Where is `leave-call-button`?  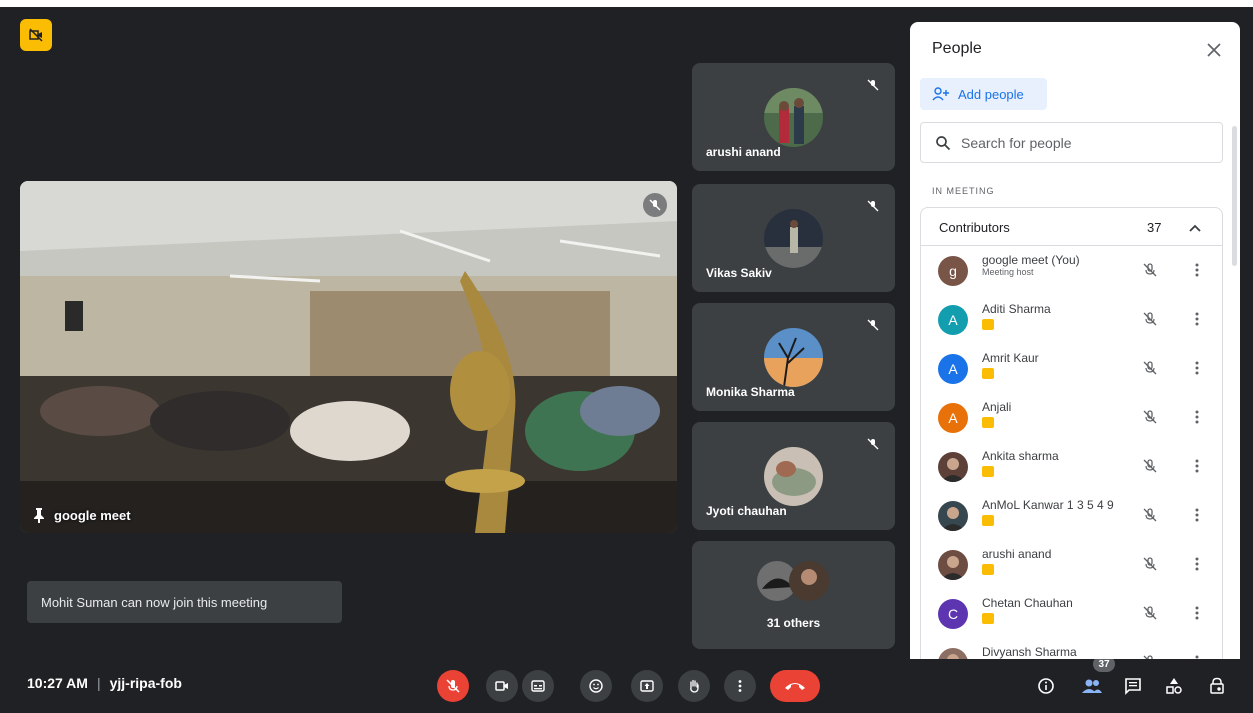 leave-call-button is located at coordinates (795, 686).